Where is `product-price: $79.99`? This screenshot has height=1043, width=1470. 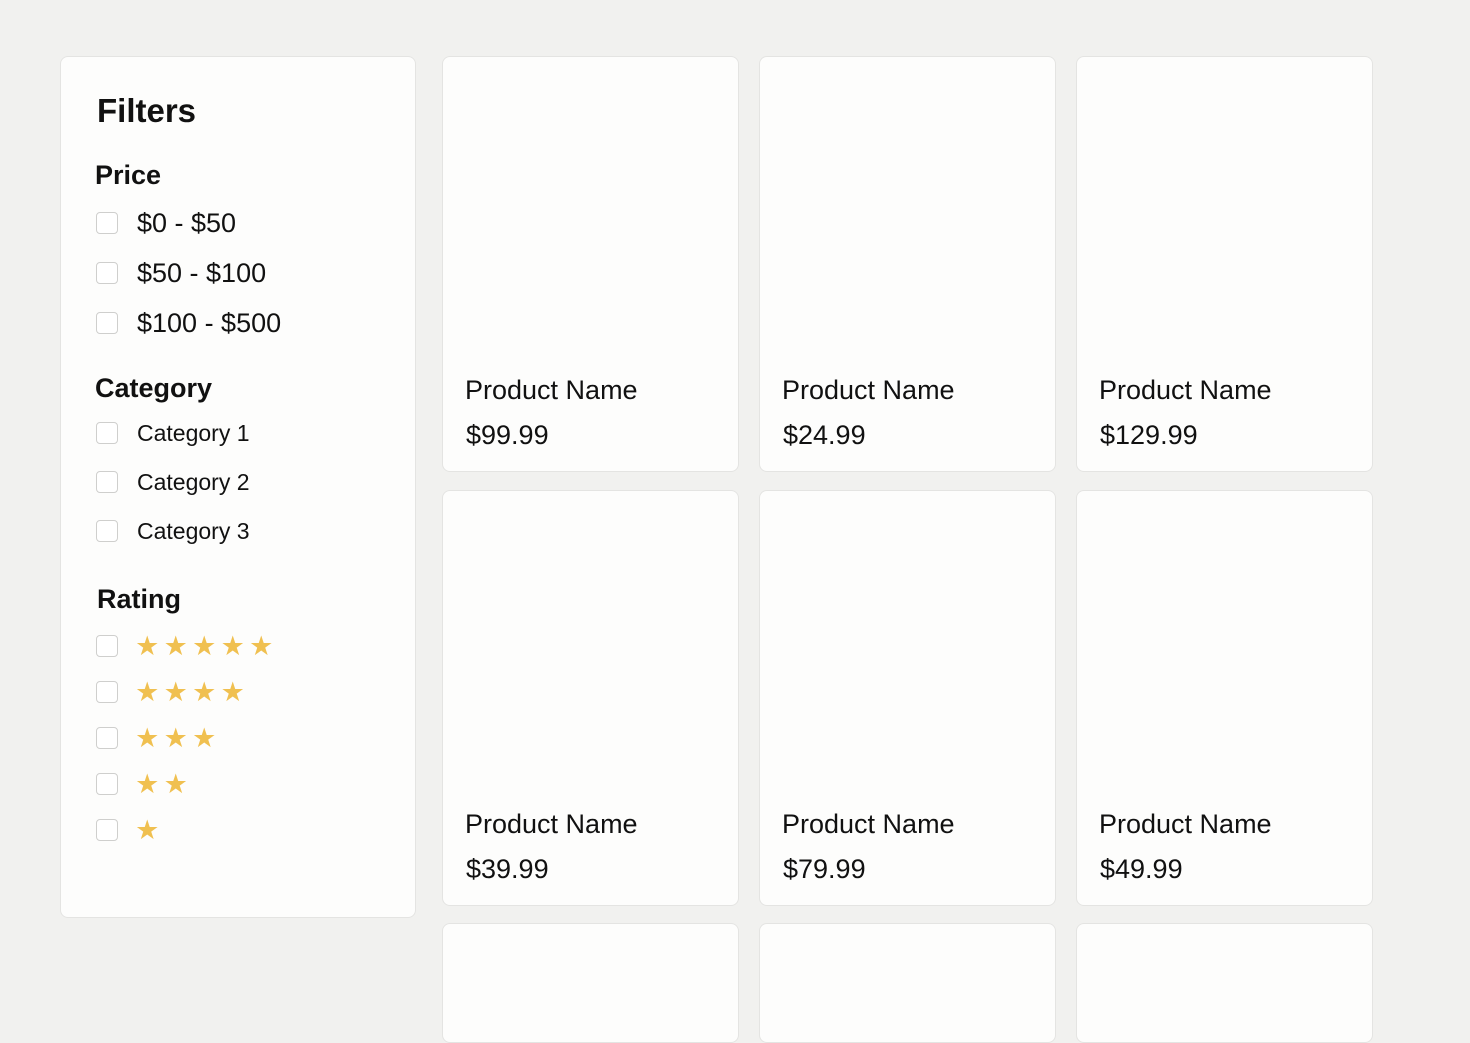
product-price: $79.99 is located at coordinates (824, 869).